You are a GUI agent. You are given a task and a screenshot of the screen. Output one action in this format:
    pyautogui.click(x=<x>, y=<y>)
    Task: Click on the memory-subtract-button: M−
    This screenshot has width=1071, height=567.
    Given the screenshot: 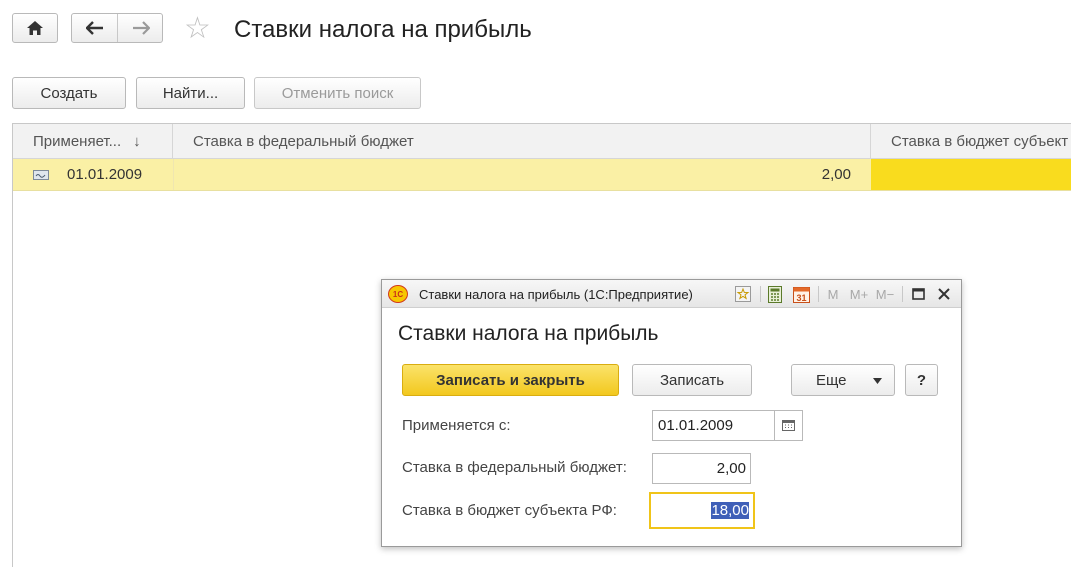 What is the action you would take?
    pyautogui.click(x=885, y=294)
    